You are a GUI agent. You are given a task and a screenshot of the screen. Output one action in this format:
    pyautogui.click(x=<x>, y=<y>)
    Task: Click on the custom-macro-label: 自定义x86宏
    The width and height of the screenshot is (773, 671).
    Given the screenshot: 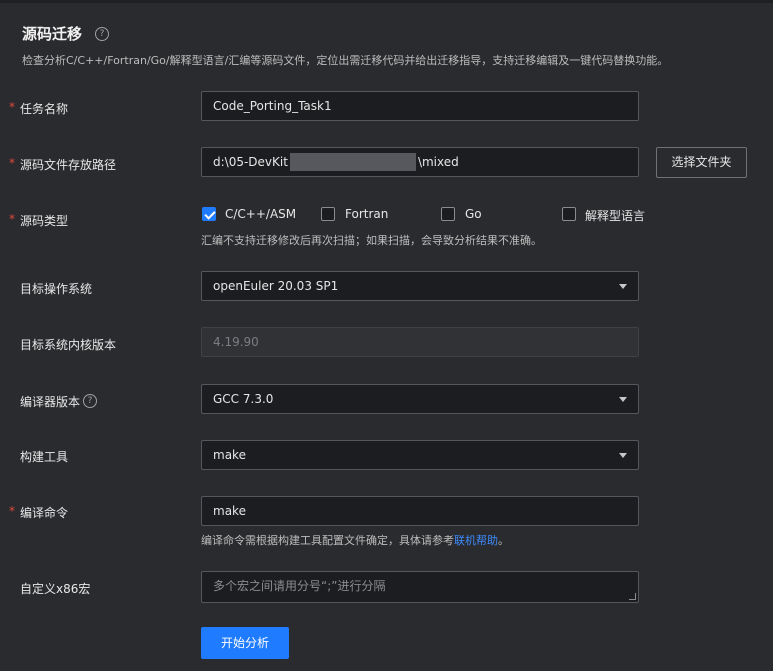 What is the action you would take?
    pyautogui.click(x=55, y=589)
    